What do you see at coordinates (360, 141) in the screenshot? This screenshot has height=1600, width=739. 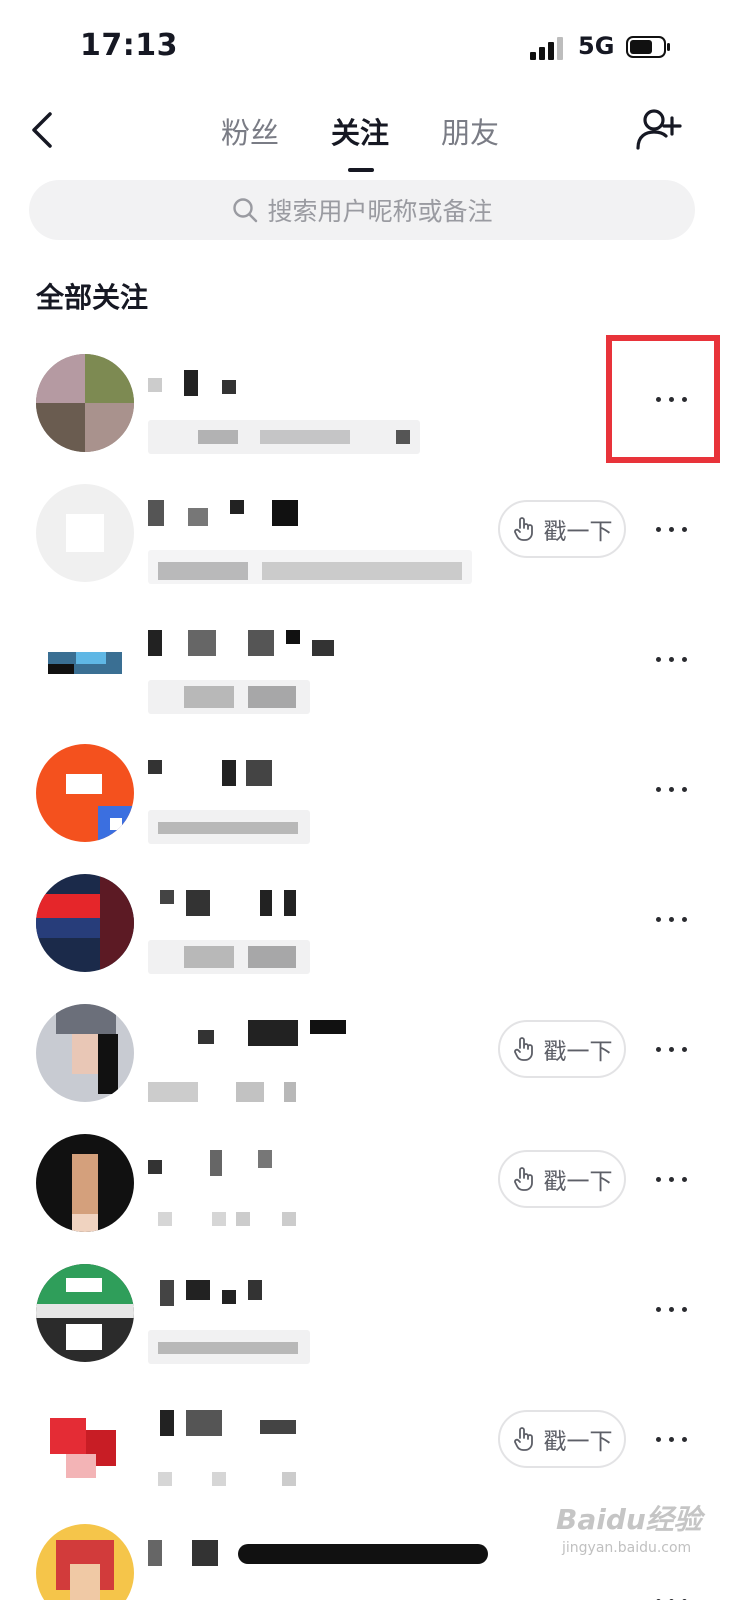 I see `tab-following: 关注` at bounding box center [360, 141].